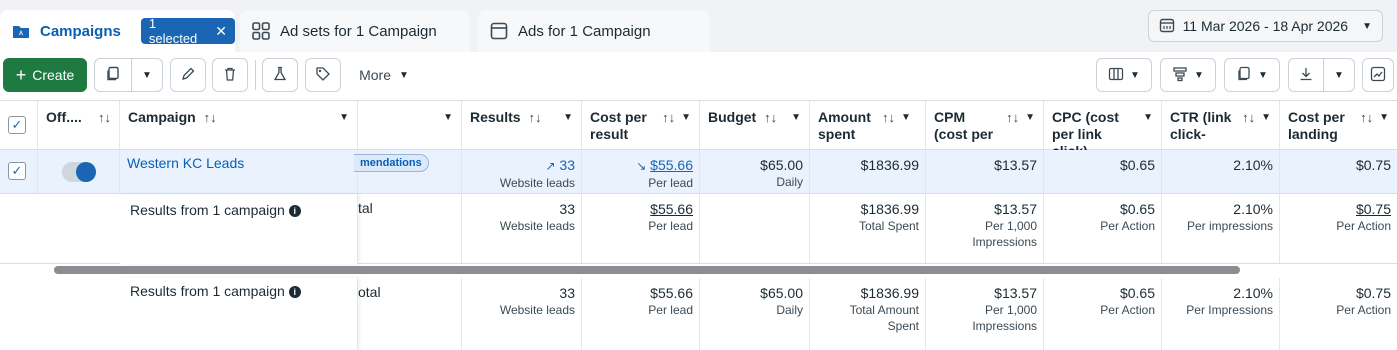 Image resolution: width=1397 pixels, height=350 pixels. I want to click on budget-sub: Daily, so click(789, 182).